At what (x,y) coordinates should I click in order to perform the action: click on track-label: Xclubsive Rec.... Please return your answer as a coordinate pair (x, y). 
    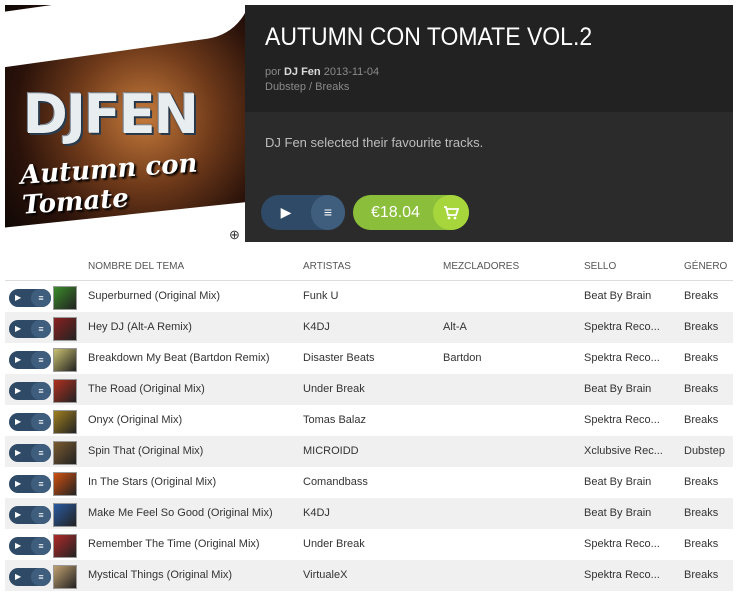
    Looking at the image, I should click on (623, 451).